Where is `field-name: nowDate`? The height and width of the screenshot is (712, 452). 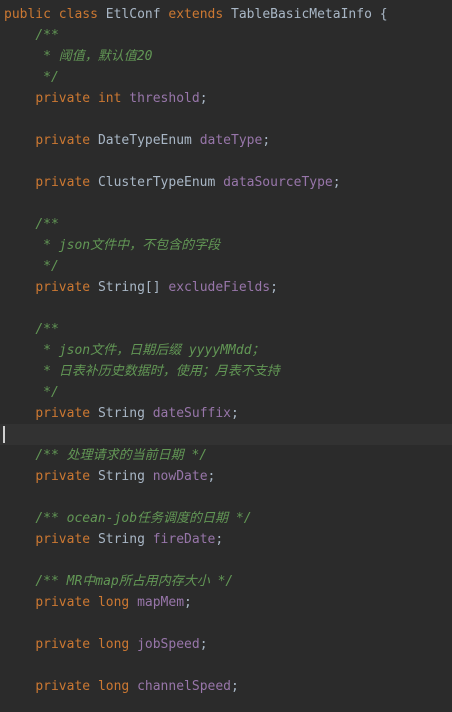 field-name: nowDate is located at coordinates (180, 476).